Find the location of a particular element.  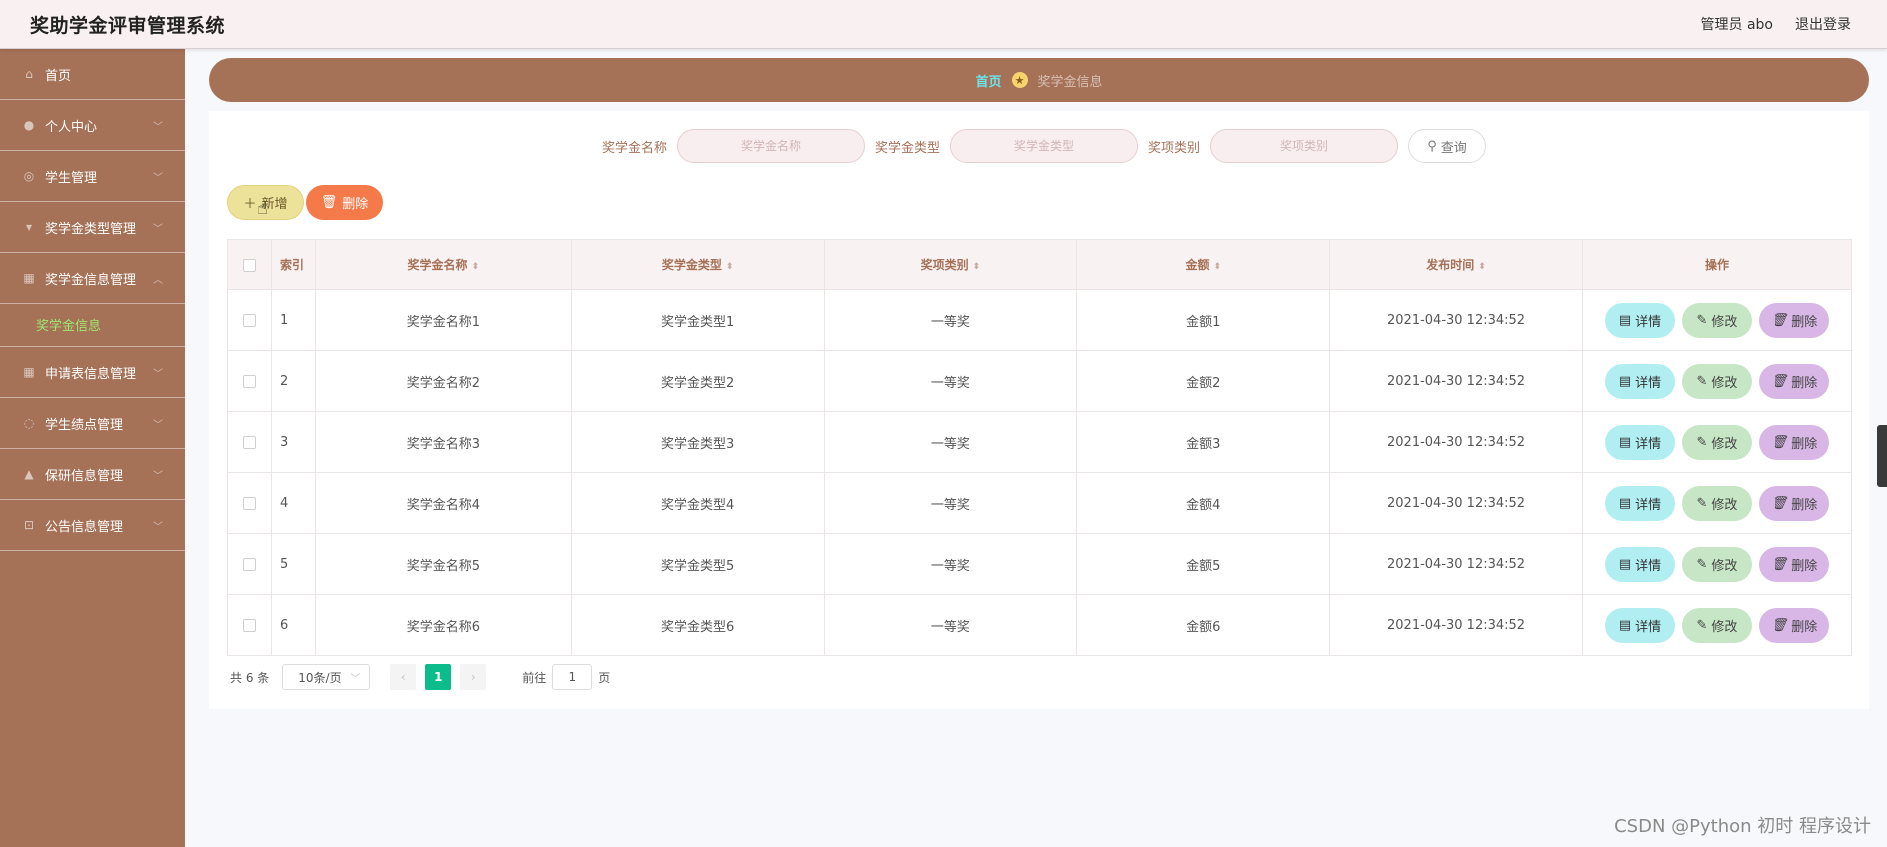

sidebar-item-scholarship-info: ▦ 奖学金信息管理 ︿ is located at coordinates (92, 278).